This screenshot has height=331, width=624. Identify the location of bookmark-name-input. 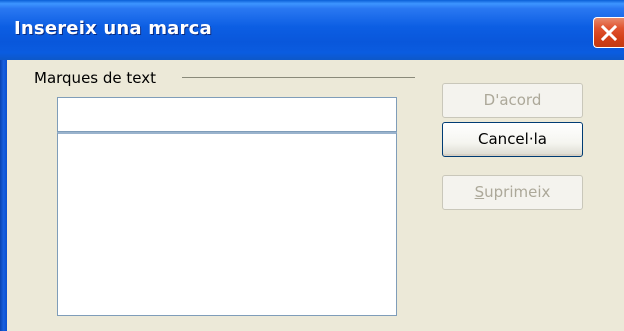
(227, 114).